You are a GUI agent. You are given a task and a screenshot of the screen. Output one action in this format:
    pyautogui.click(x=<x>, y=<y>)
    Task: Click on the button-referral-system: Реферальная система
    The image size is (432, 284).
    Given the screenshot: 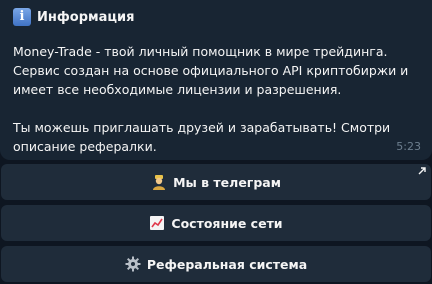 What is the action you would take?
    pyautogui.click(x=216, y=264)
    